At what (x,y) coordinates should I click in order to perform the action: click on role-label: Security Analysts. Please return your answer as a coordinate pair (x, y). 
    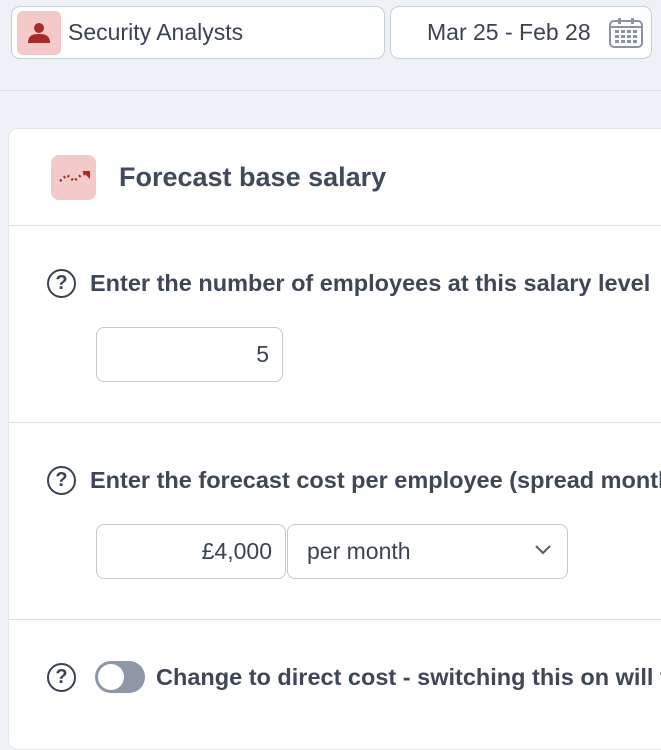
    Looking at the image, I should click on (156, 32).